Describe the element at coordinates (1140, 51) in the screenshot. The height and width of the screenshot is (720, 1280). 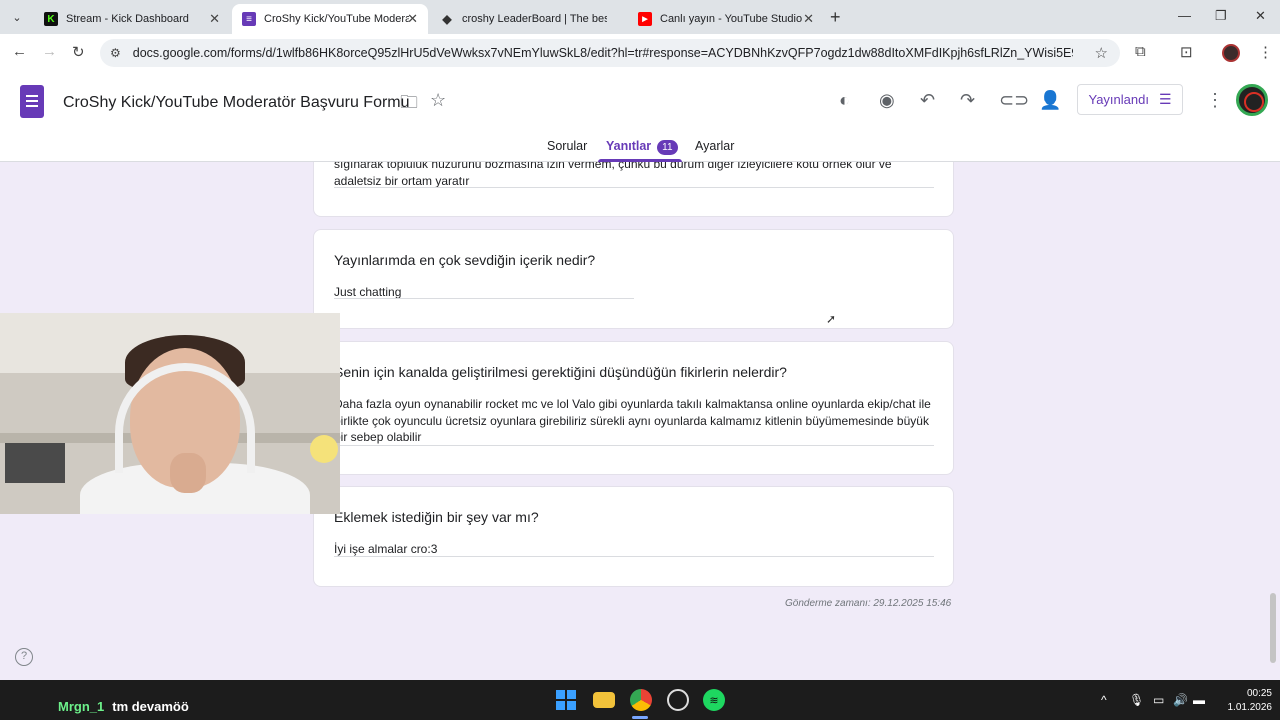
I see `extensions-icon: ⧉` at that location.